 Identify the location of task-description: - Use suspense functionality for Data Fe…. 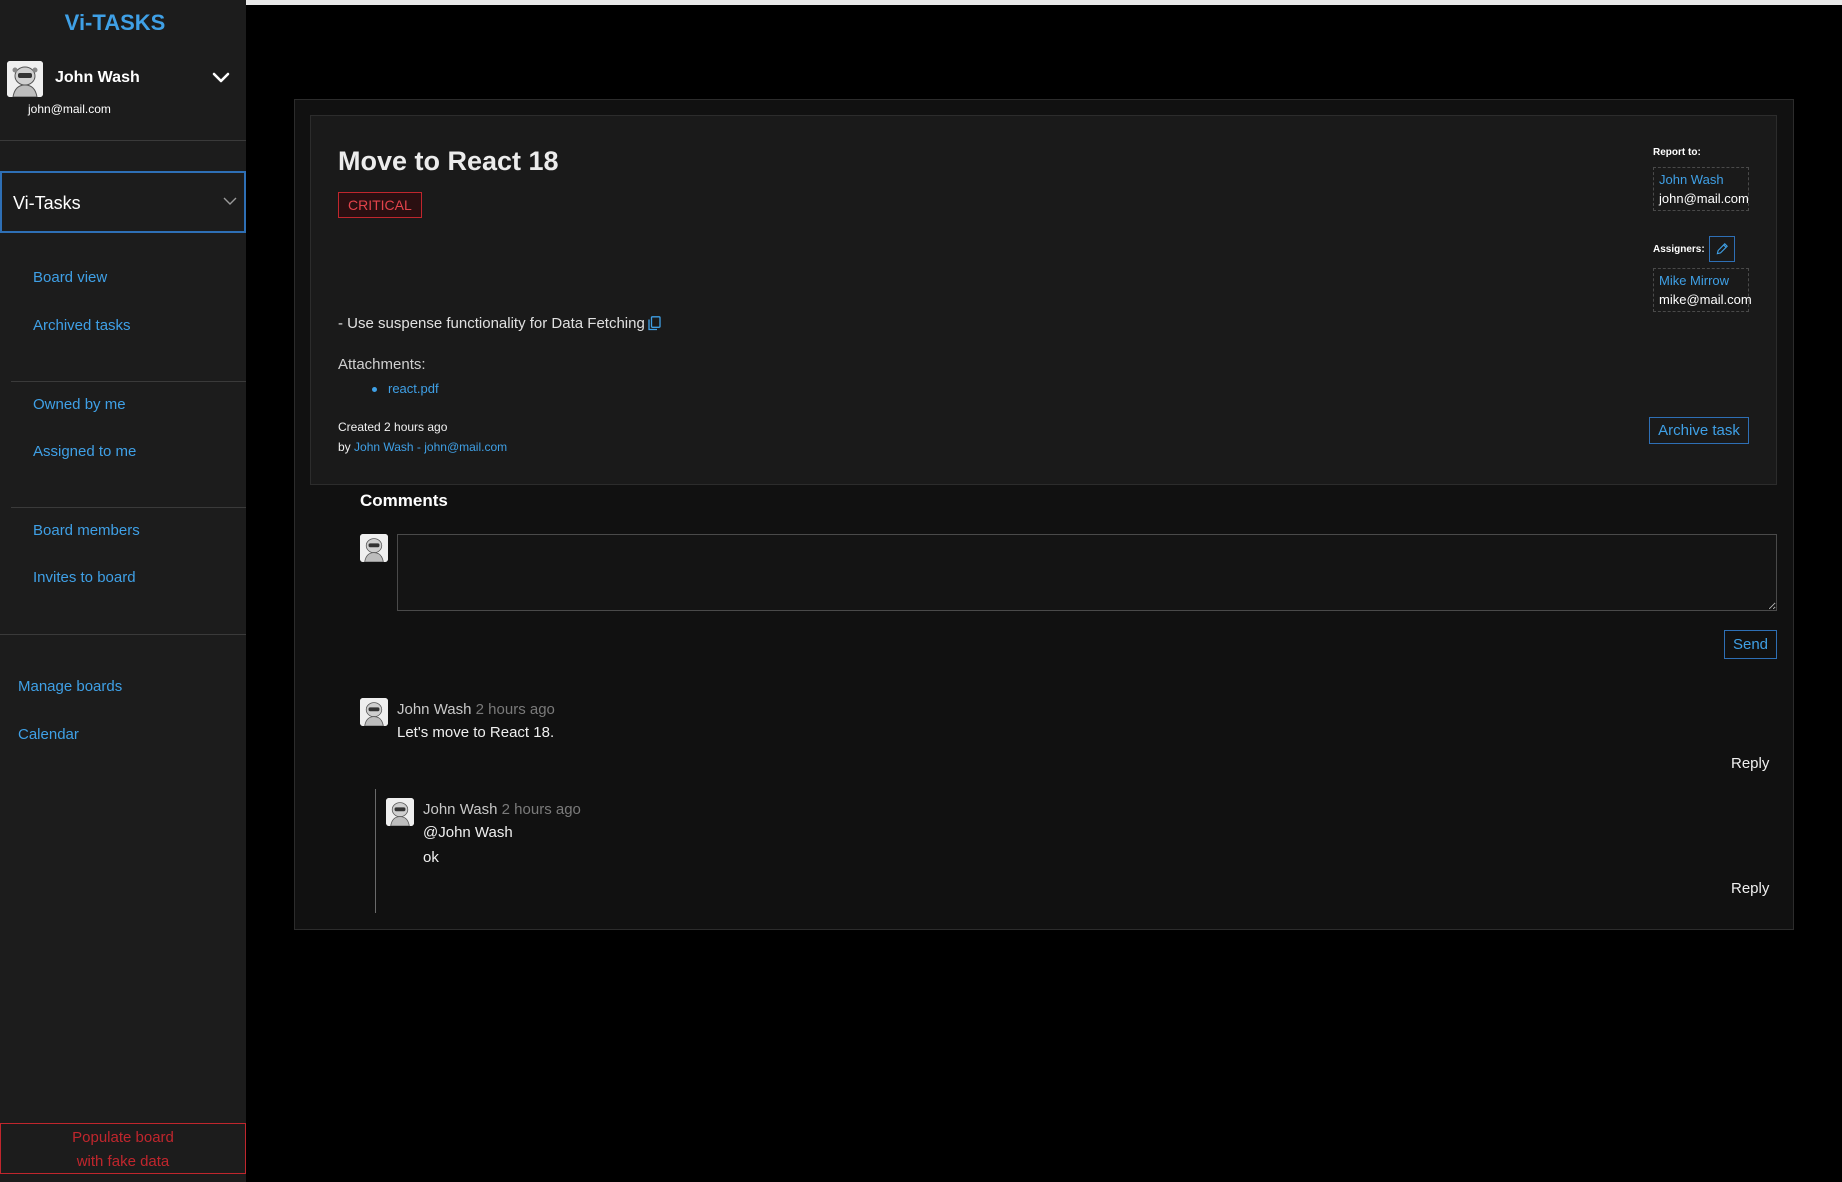
(491, 323).